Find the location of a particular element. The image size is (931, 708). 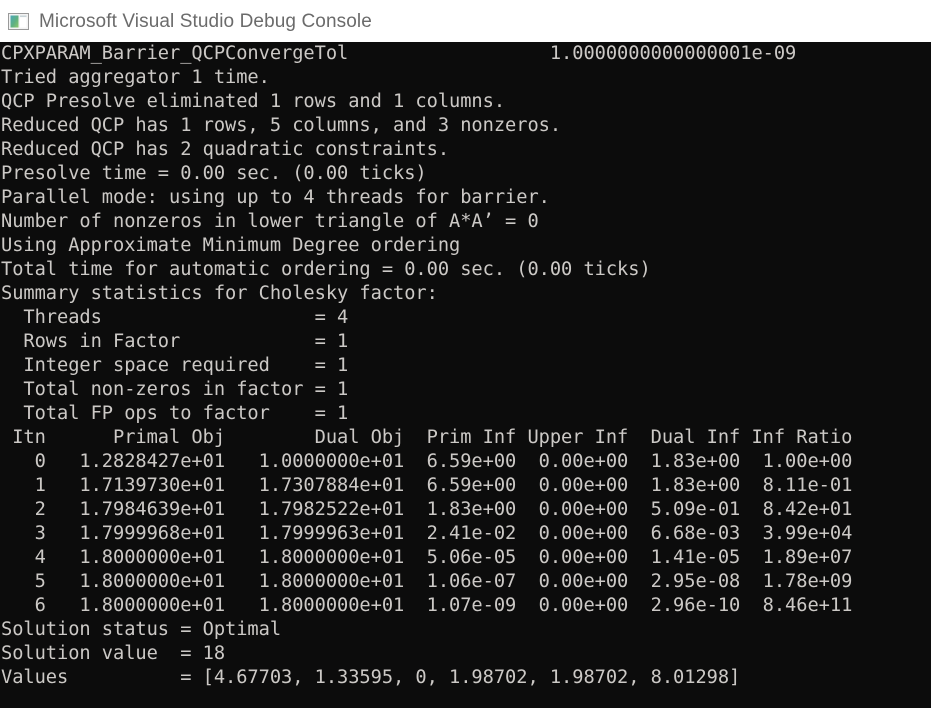

console-line: Reduced QCP has 2 quadratic constraints. is located at coordinates (225, 149).